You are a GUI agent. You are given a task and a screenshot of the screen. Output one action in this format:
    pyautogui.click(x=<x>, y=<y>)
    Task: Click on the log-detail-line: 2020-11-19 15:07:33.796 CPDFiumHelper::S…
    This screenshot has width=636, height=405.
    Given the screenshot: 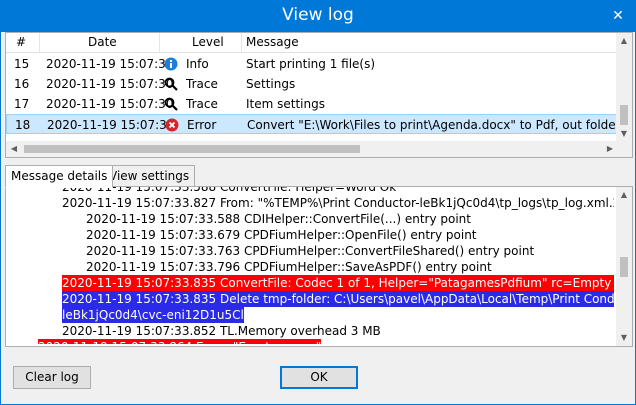 What is the action you would take?
    pyautogui.click(x=289, y=267)
    